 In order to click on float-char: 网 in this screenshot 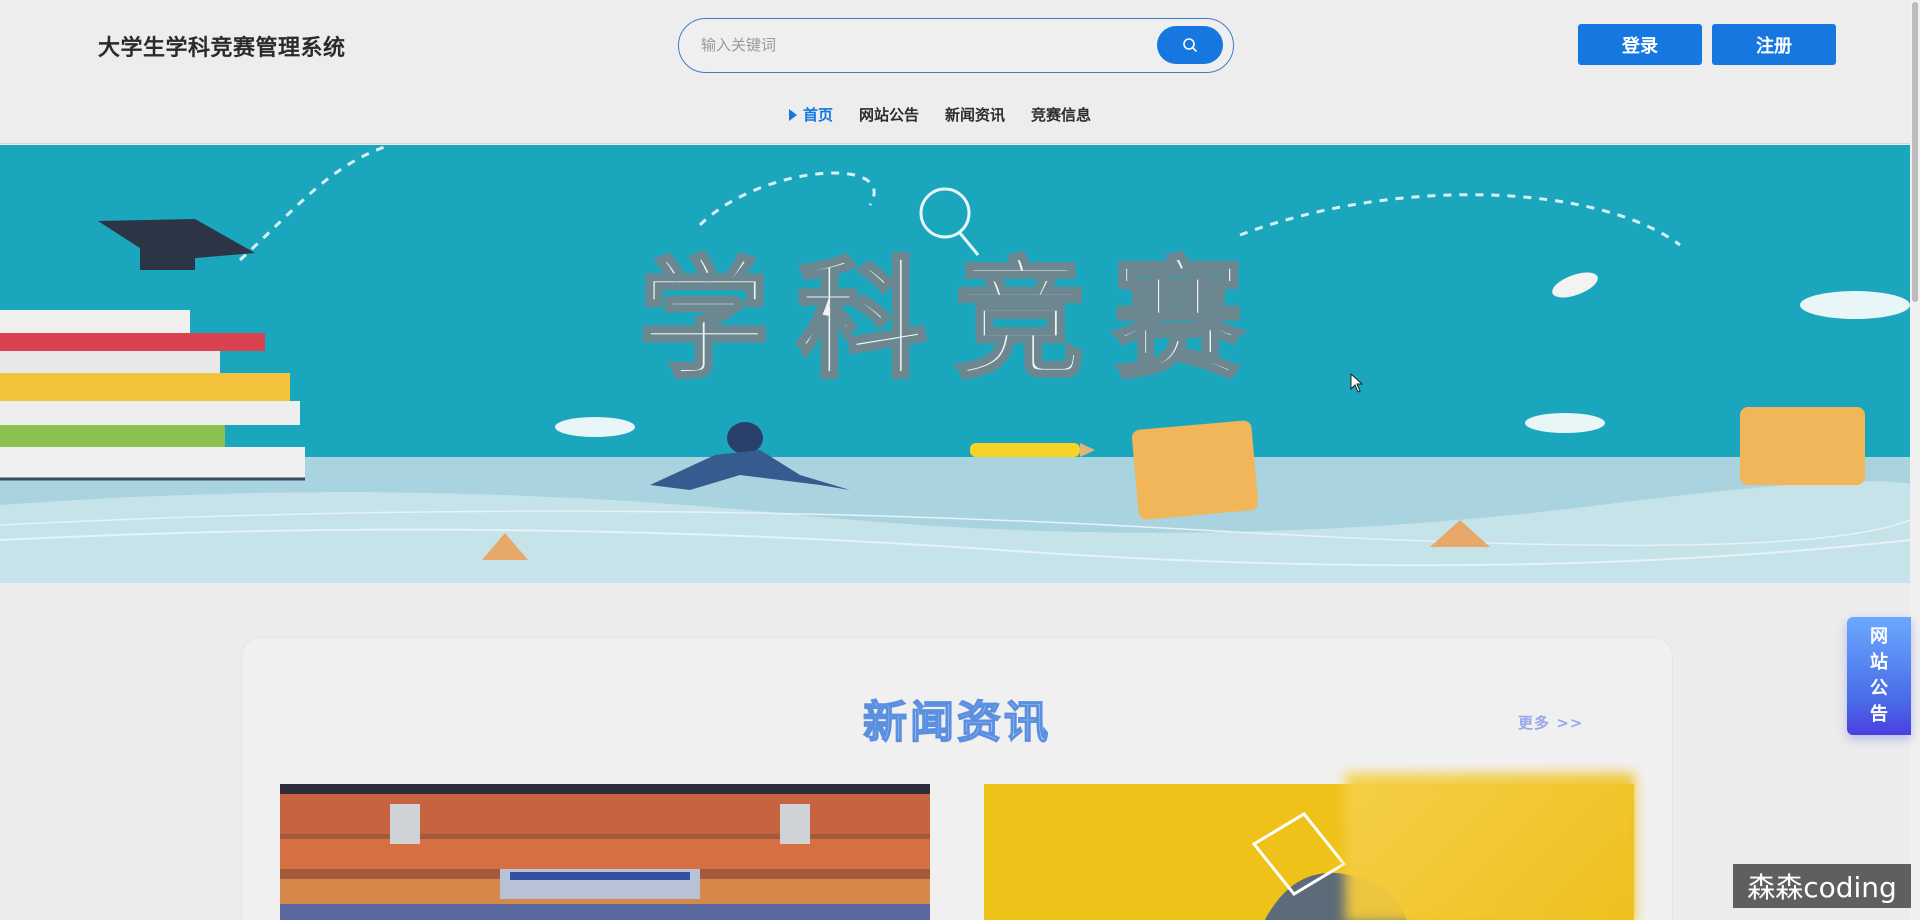, I will do `click(1879, 636)`.